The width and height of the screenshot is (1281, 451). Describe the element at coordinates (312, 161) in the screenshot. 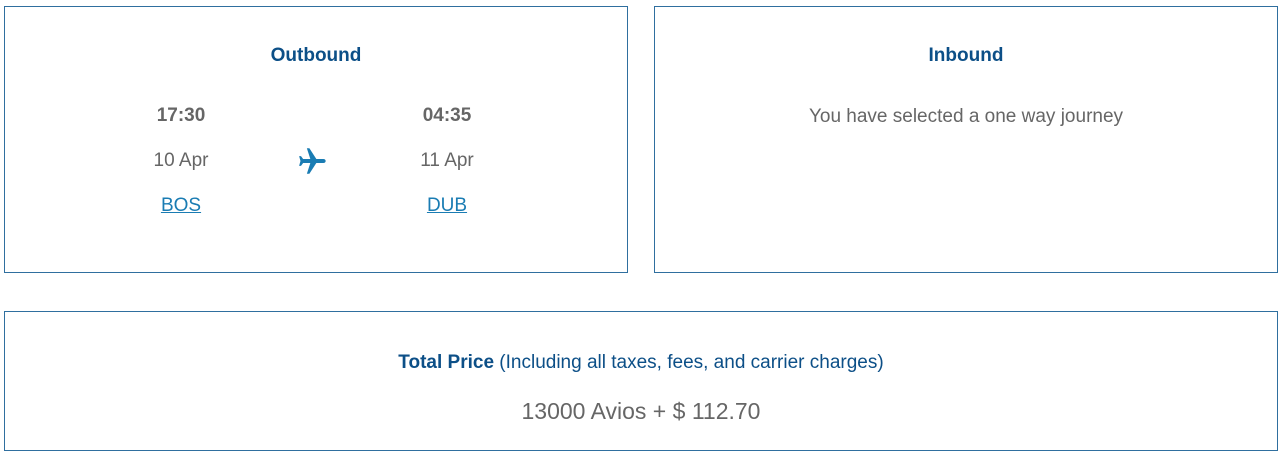

I see `airplane-icon` at that location.